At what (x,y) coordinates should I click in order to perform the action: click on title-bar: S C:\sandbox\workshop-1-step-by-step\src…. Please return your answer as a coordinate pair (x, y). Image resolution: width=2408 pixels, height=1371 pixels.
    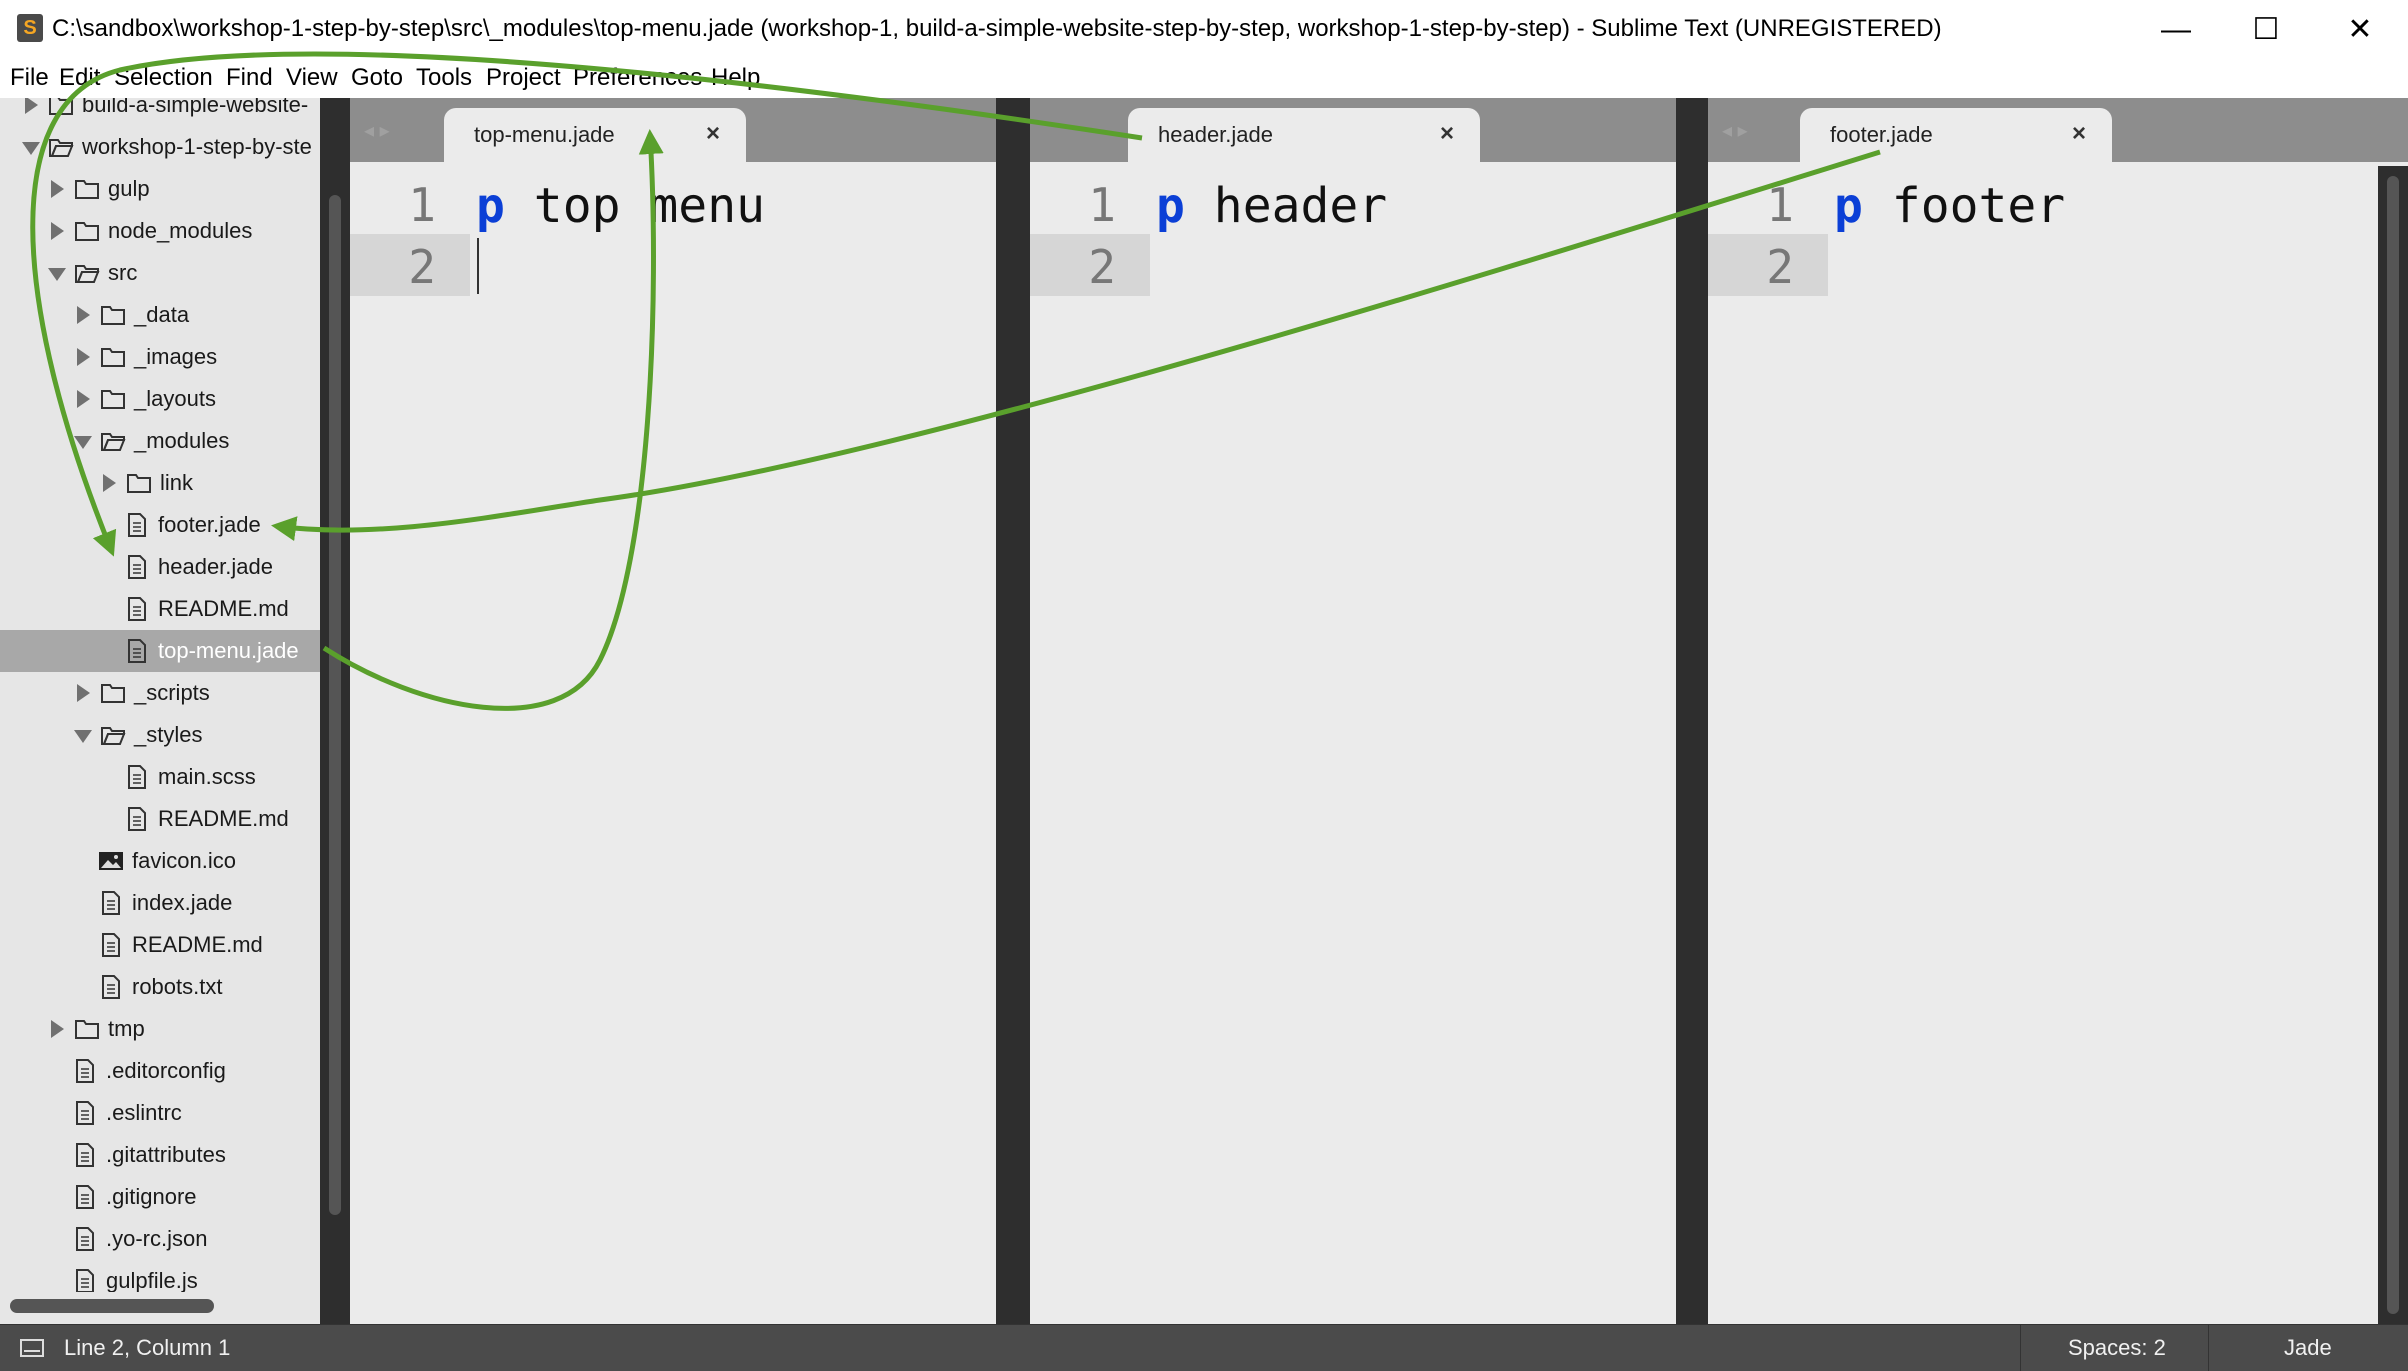
    Looking at the image, I should click on (1204, 30).